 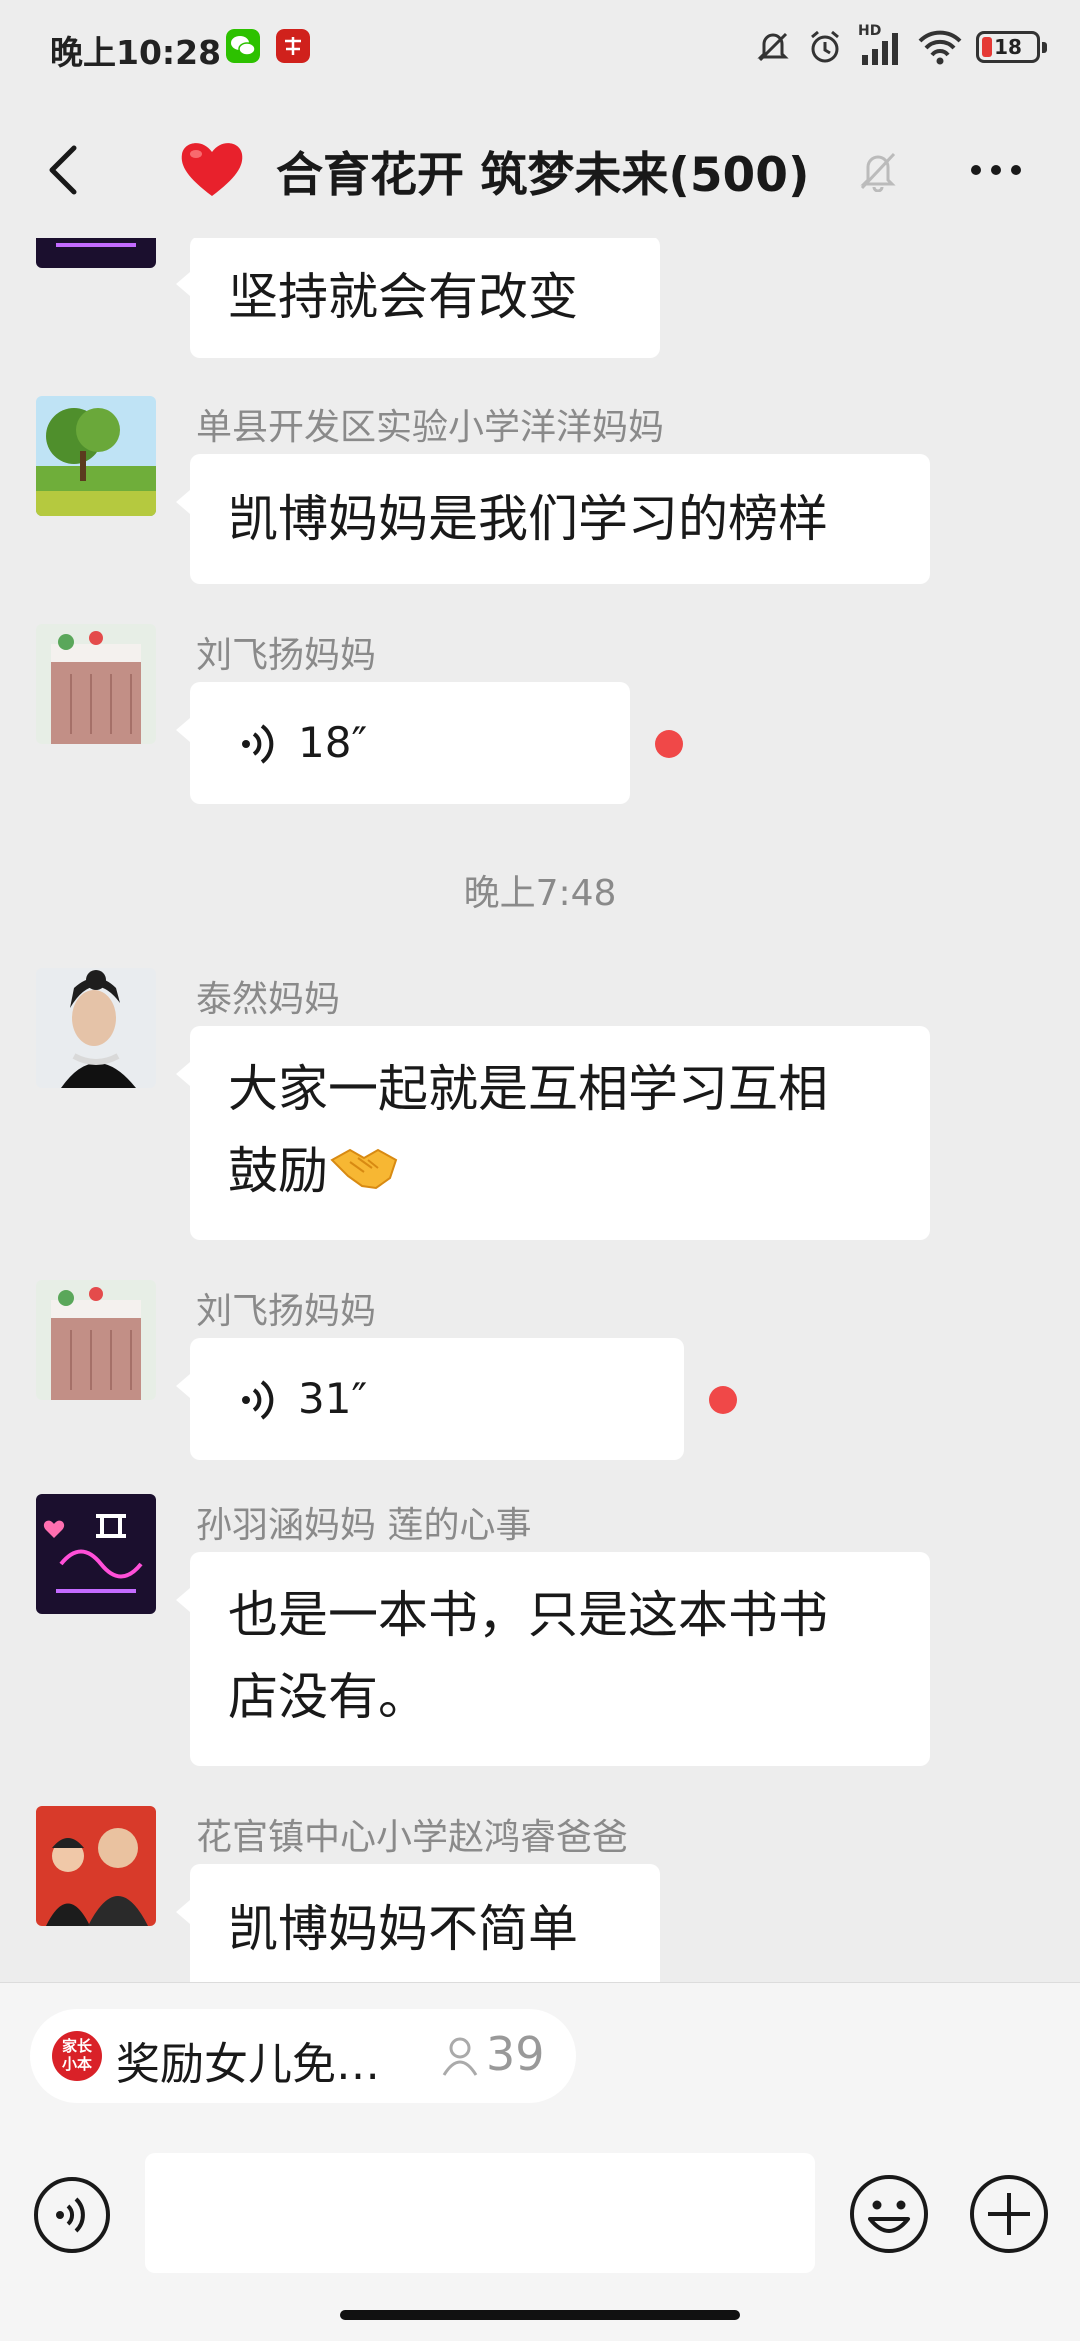 I want to click on plus-button, so click(x=1009, y=2214).